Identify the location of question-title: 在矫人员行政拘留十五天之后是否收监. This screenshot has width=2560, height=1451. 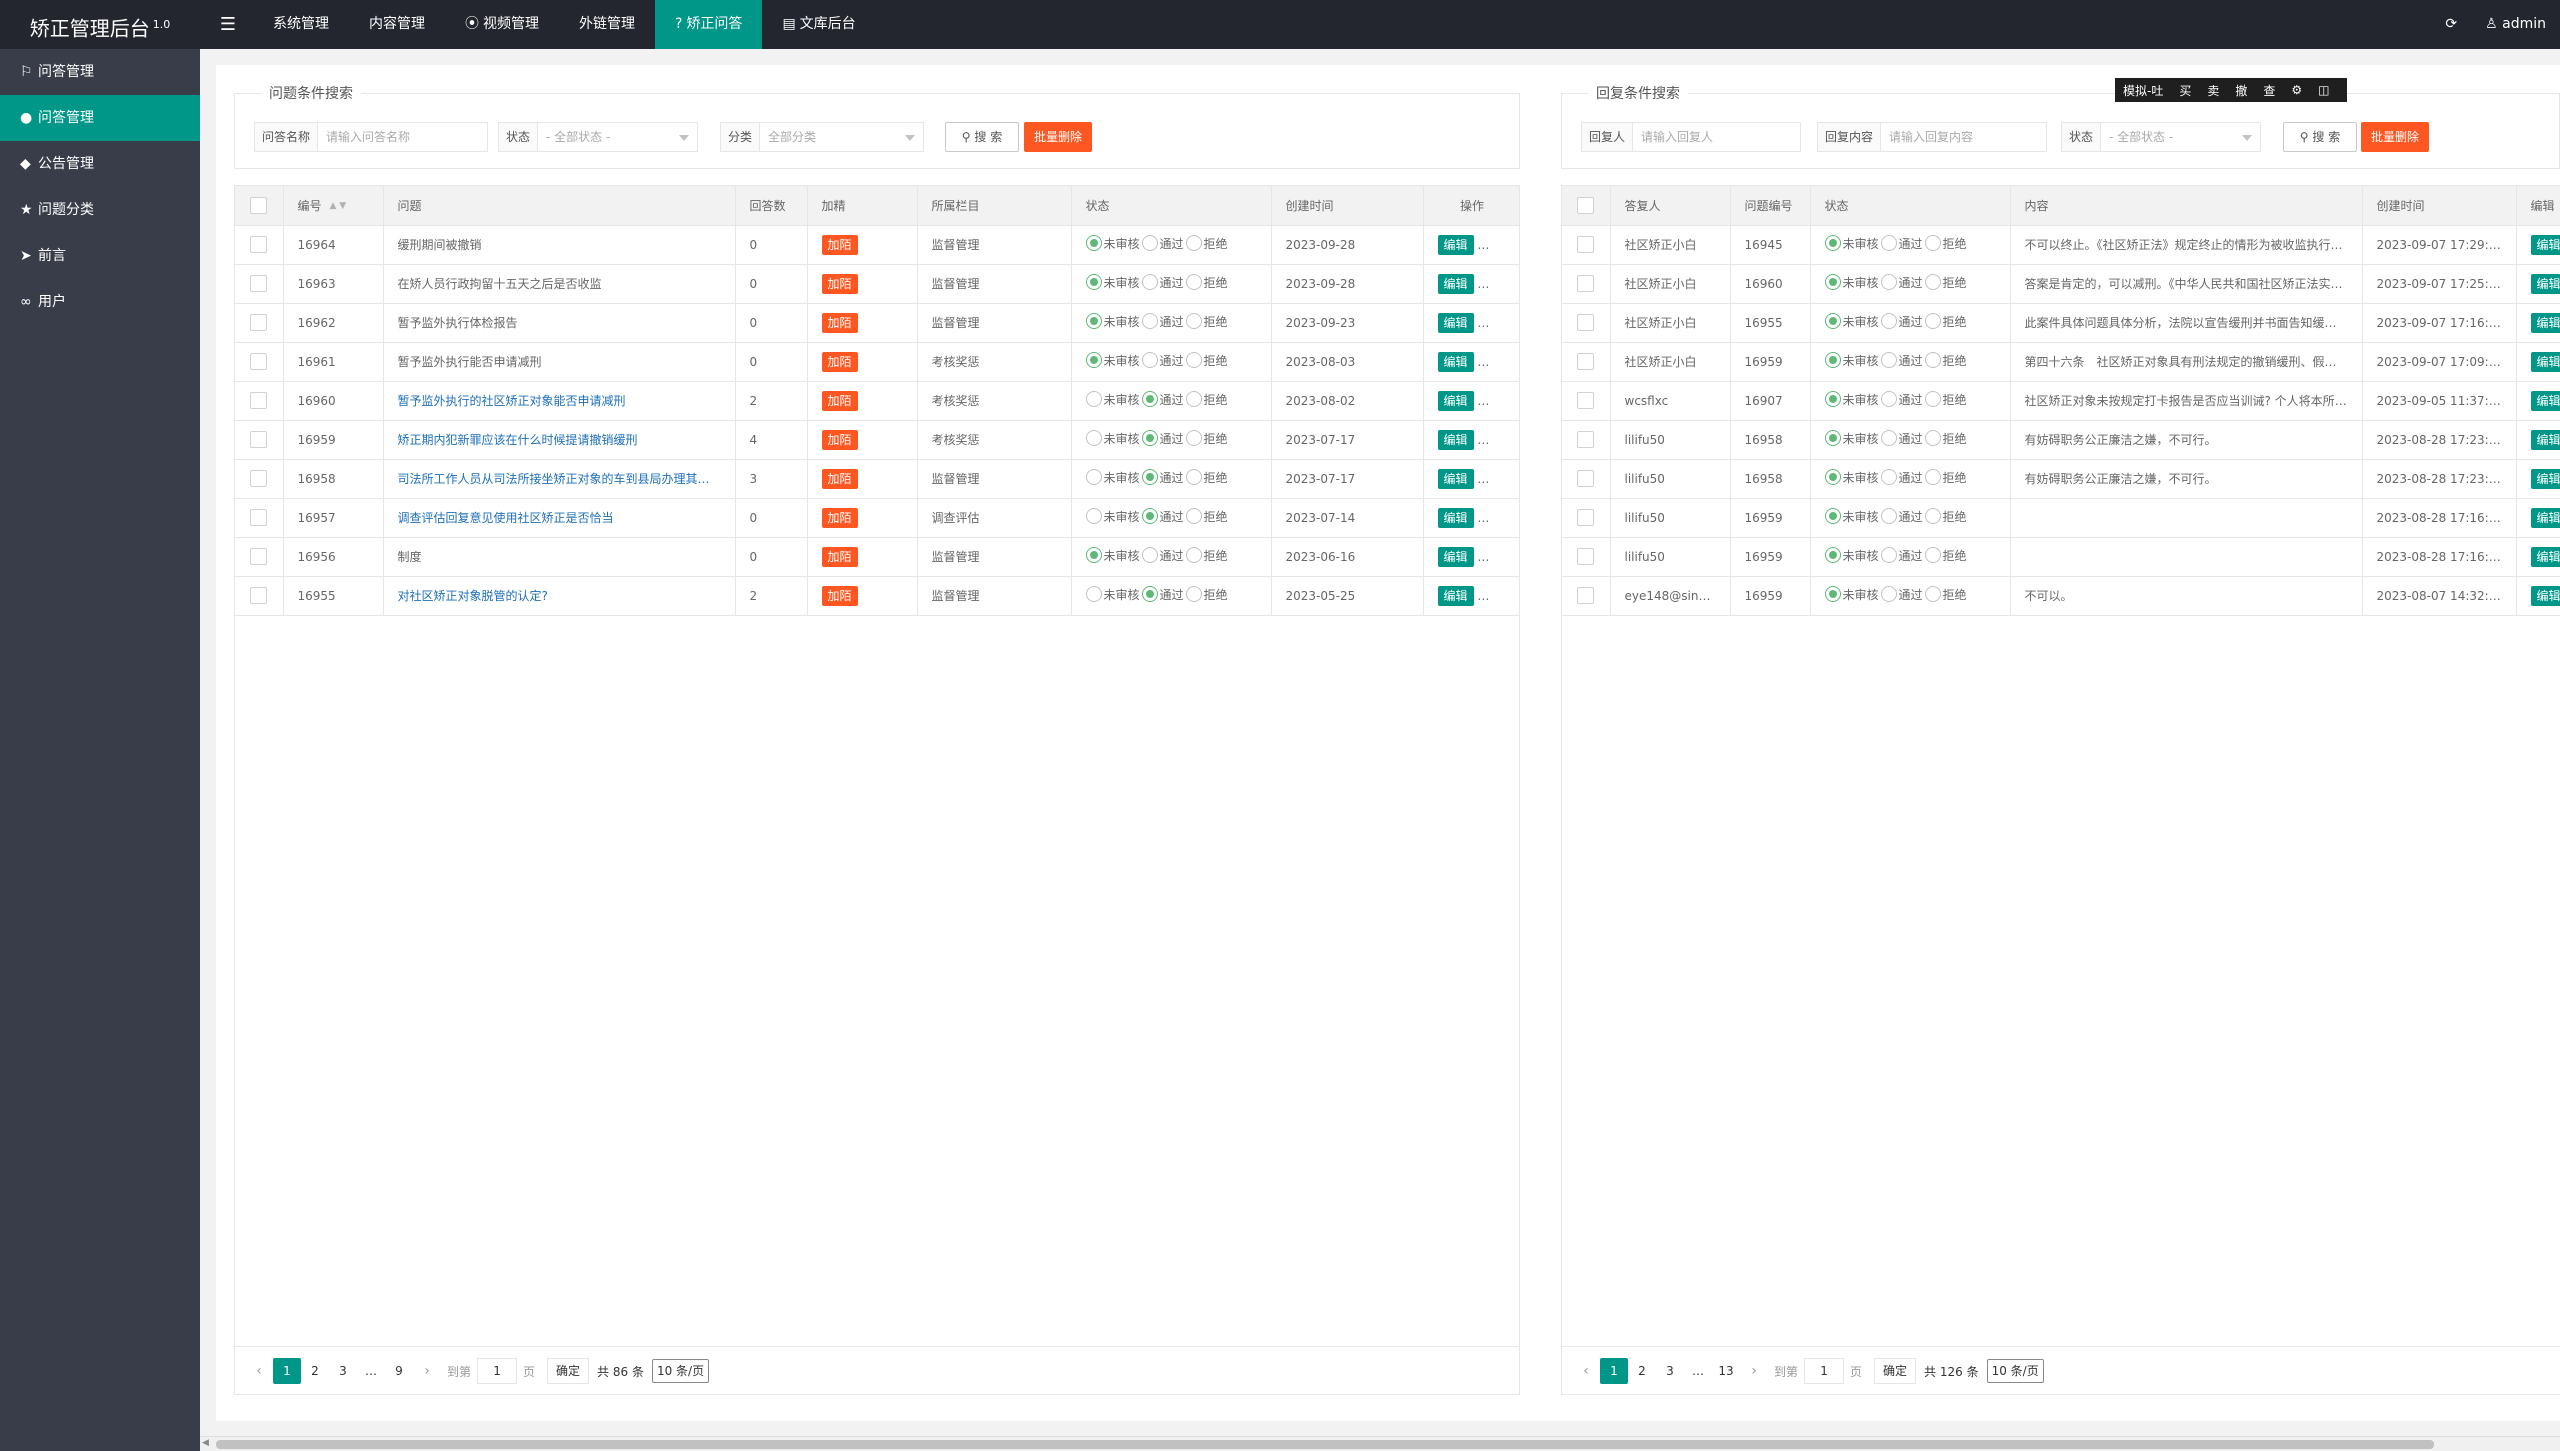
(559, 284).